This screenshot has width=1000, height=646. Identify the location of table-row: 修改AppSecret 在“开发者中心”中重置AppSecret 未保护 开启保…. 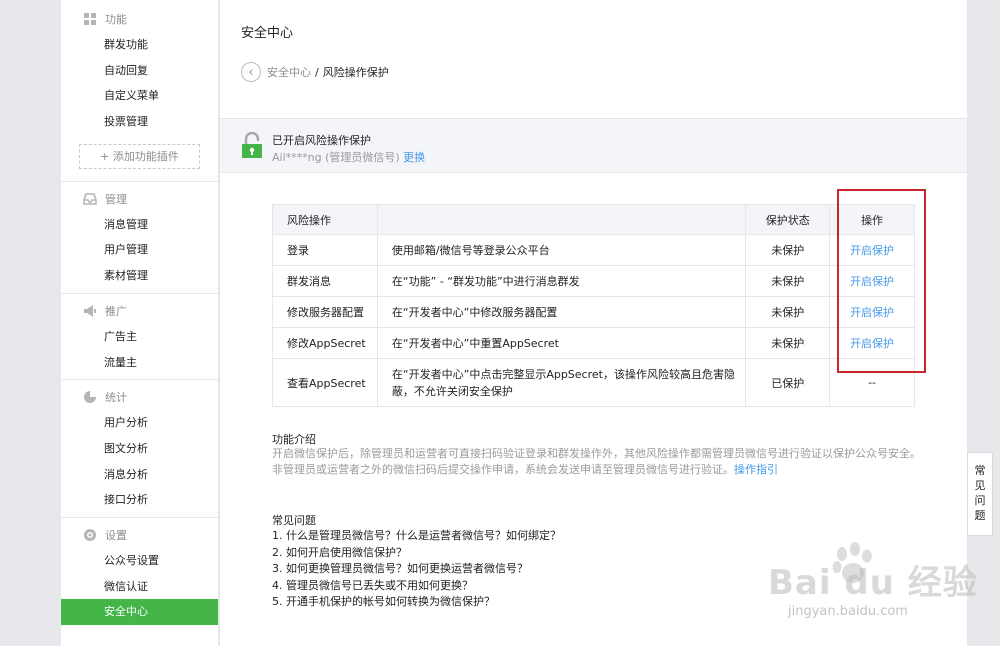
(593, 343).